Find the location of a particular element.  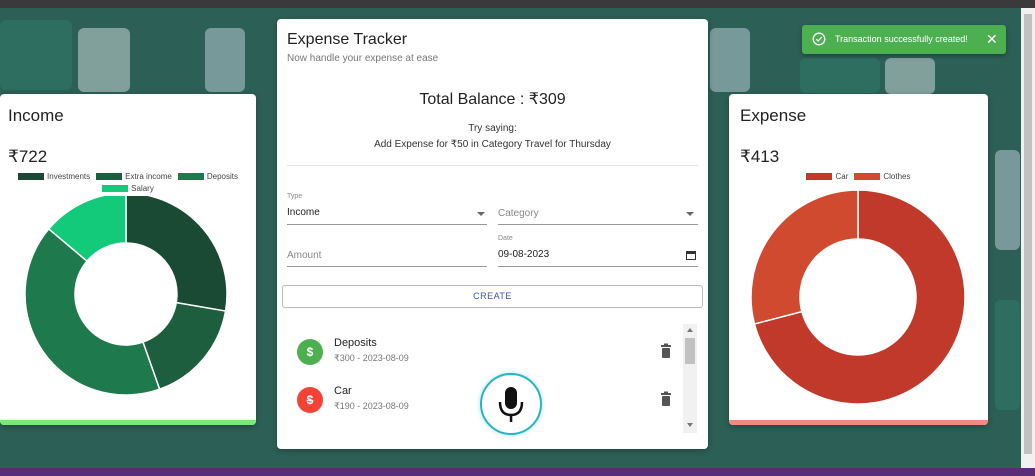

expense-bar is located at coordinates (858, 422).